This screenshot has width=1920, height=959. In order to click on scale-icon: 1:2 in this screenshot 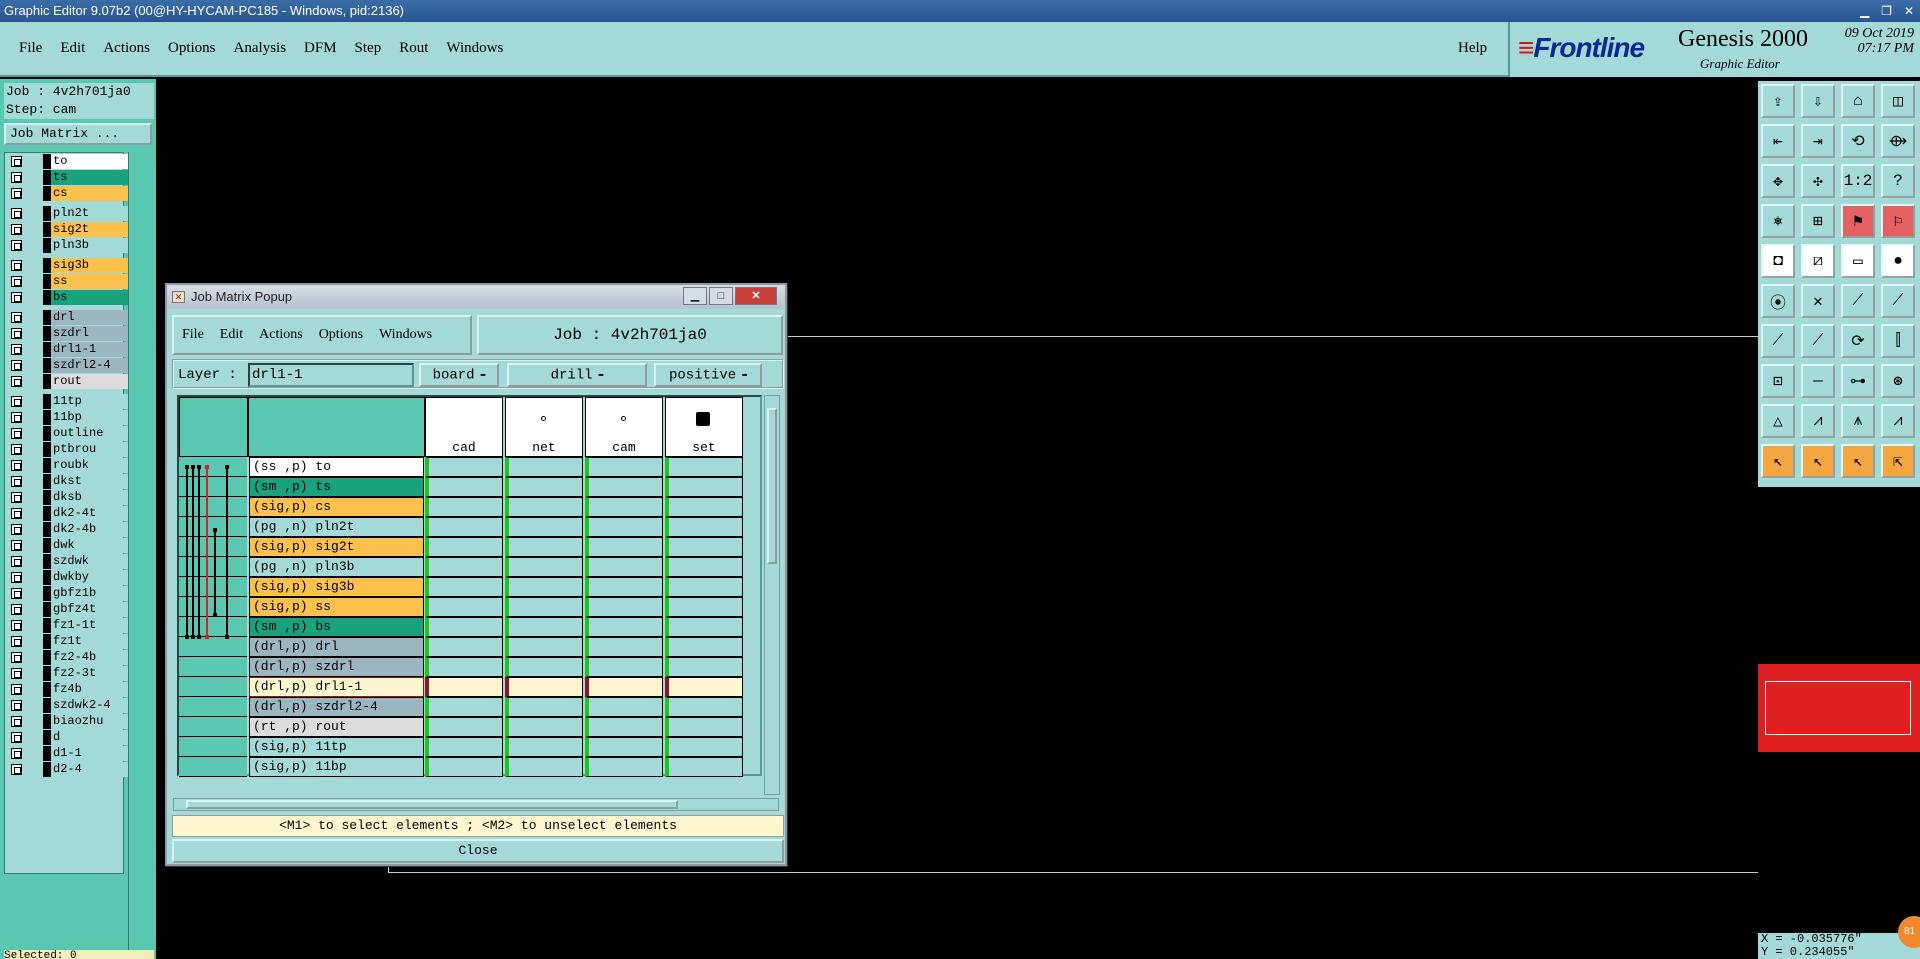, I will do `click(1858, 181)`.